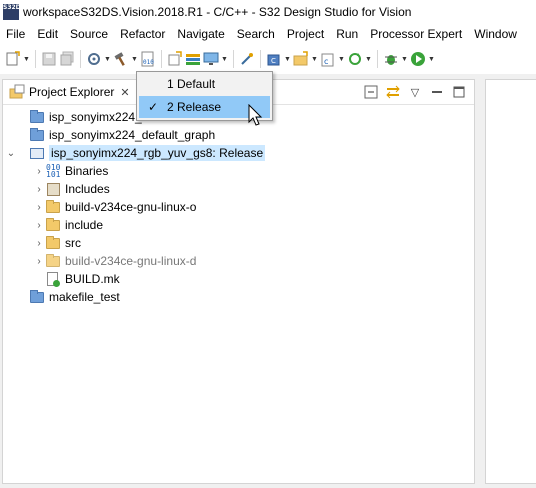  Describe the element at coordinates (238, 171) in the screenshot. I see `tree-item-binaries: › 010 101 Binaries` at that location.